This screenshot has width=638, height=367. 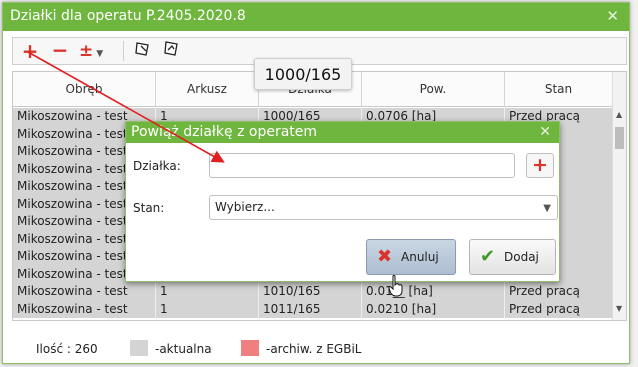 I want to click on hand-cursor-icon, so click(x=395, y=286).